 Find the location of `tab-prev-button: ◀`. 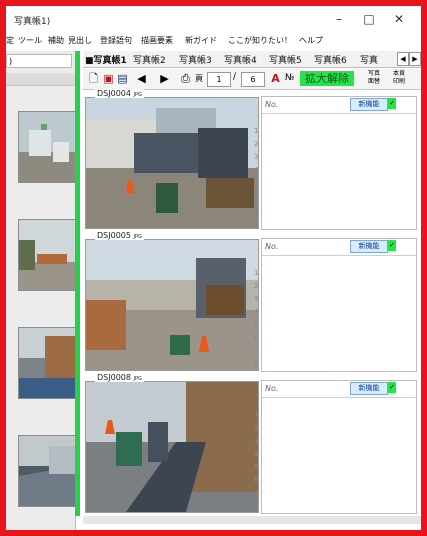

tab-prev-button: ◀ is located at coordinates (403, 59).